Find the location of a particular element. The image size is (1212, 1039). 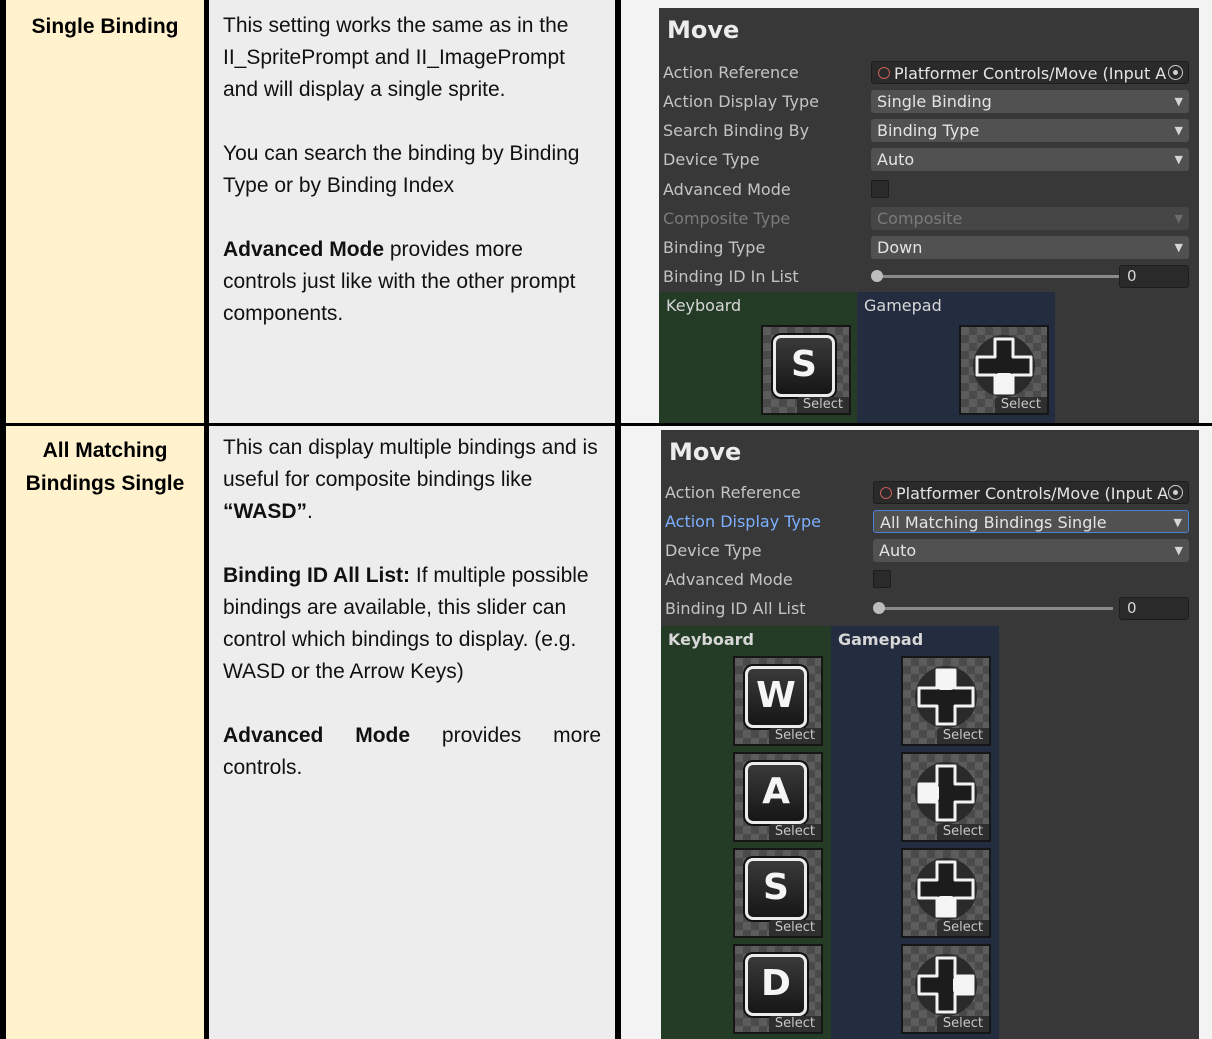

sprite-preview: A Select is located at coordinates (778, 797).